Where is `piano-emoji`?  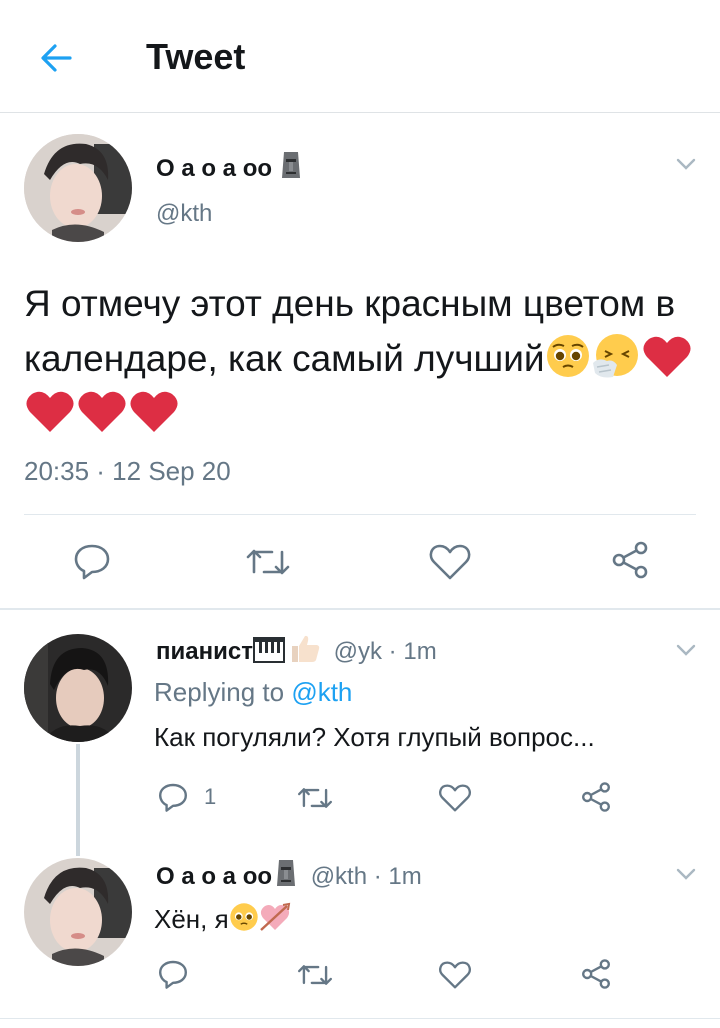
piano-emoji is located at coordinates (268, 650).